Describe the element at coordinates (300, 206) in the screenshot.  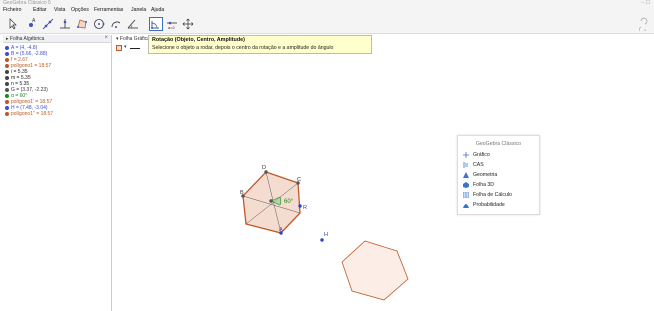
I see `point-r` at that location.